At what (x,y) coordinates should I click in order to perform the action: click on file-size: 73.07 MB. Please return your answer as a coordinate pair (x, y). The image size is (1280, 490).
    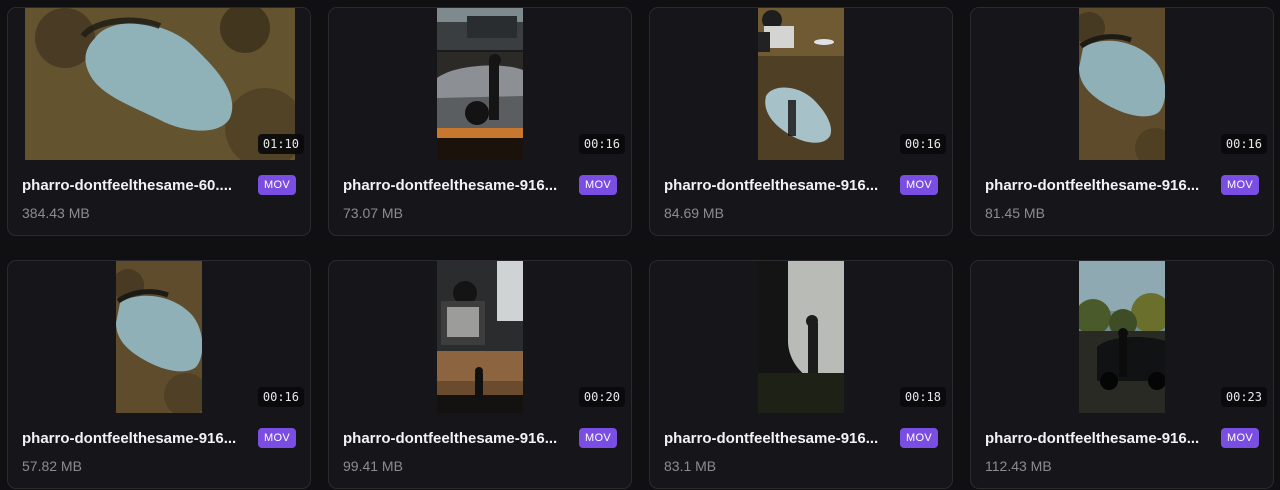
    Looking at the image, I should click on (373, 213).